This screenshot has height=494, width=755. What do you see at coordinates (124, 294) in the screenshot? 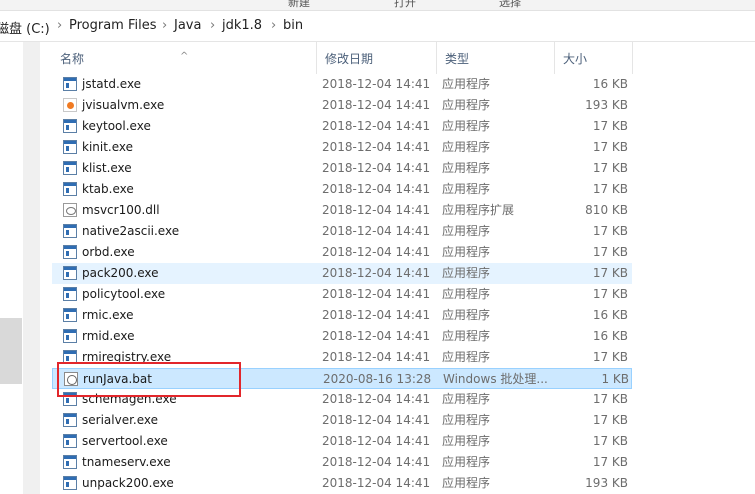
I see `file-name: policytool.exe` at bounding box center [124, 294].